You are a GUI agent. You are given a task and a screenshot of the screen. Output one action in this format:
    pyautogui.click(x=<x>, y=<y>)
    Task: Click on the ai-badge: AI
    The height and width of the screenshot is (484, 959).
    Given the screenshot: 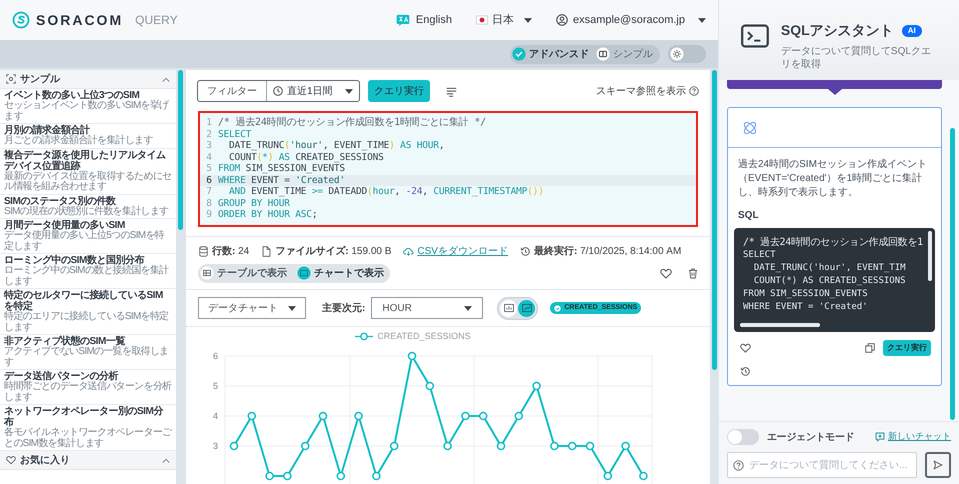 What is the action you would take?
    pyautogui.click(x=912, y=30)
    